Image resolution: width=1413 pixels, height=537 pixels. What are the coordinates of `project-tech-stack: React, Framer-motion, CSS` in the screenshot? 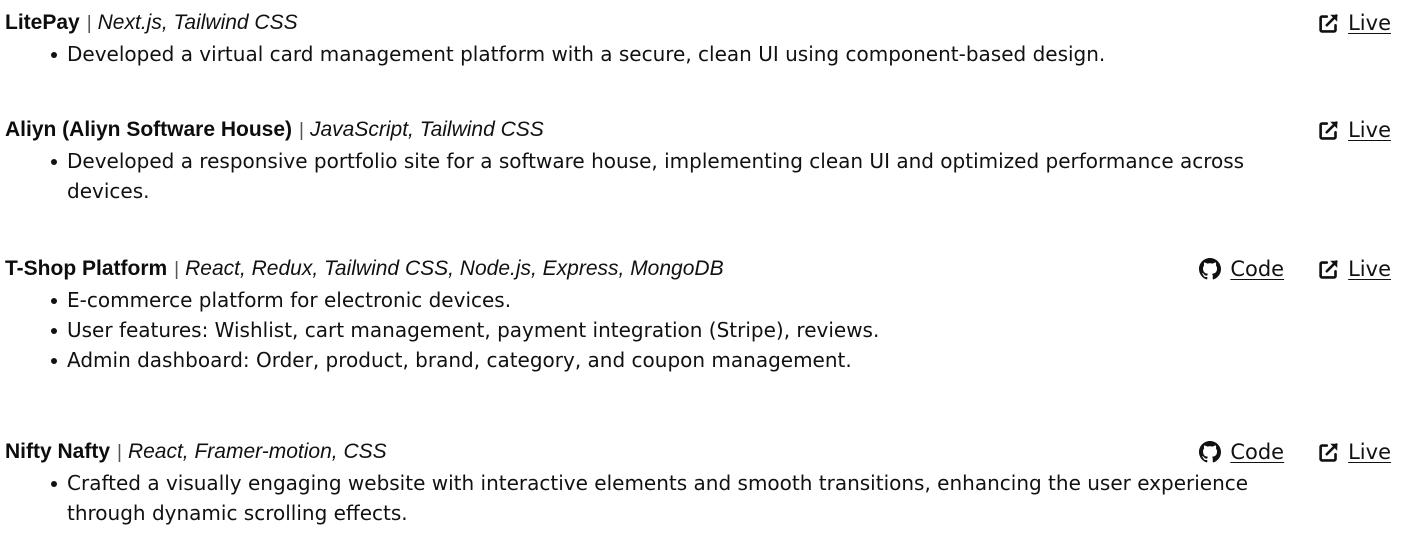 It's located at (257, 451).